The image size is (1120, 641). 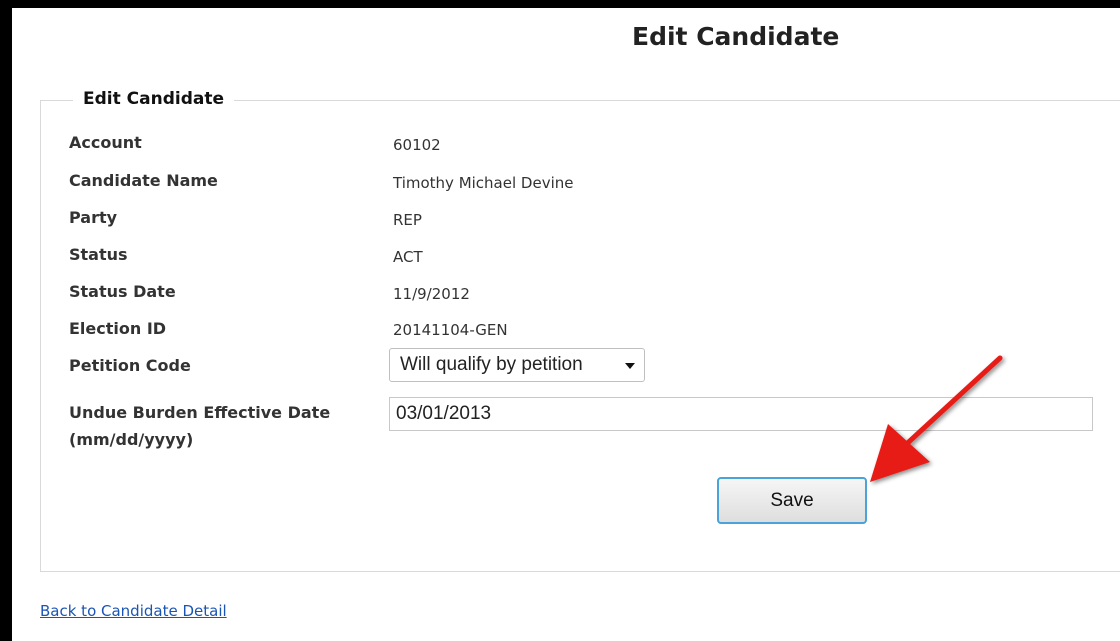 What do you see at coordinates (936, 418) in the screenshot?
I see `red-arrow-annotation` at bounding box center [936, 418].